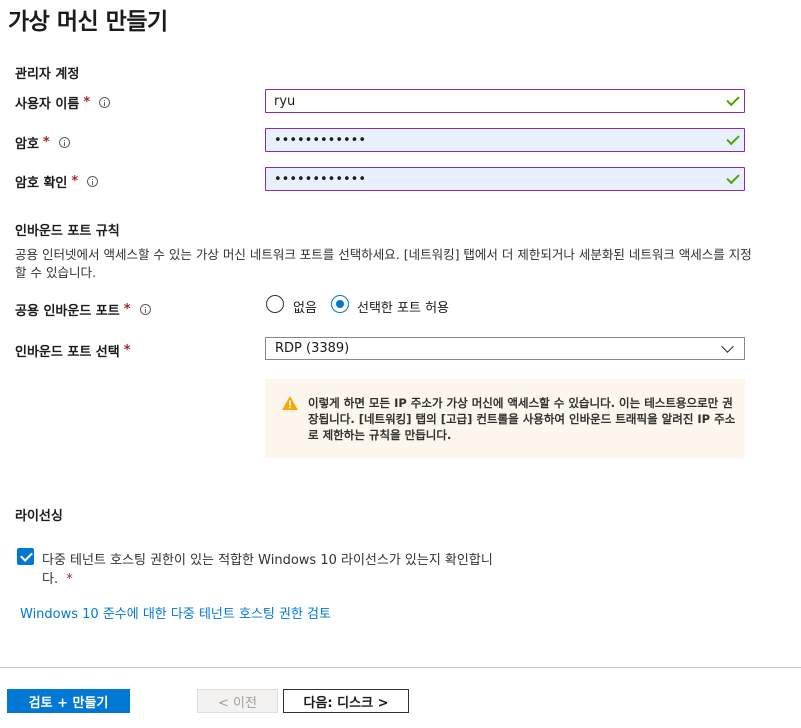 The image size is (801, 728). I want to click on username-input, so click(505, 101).